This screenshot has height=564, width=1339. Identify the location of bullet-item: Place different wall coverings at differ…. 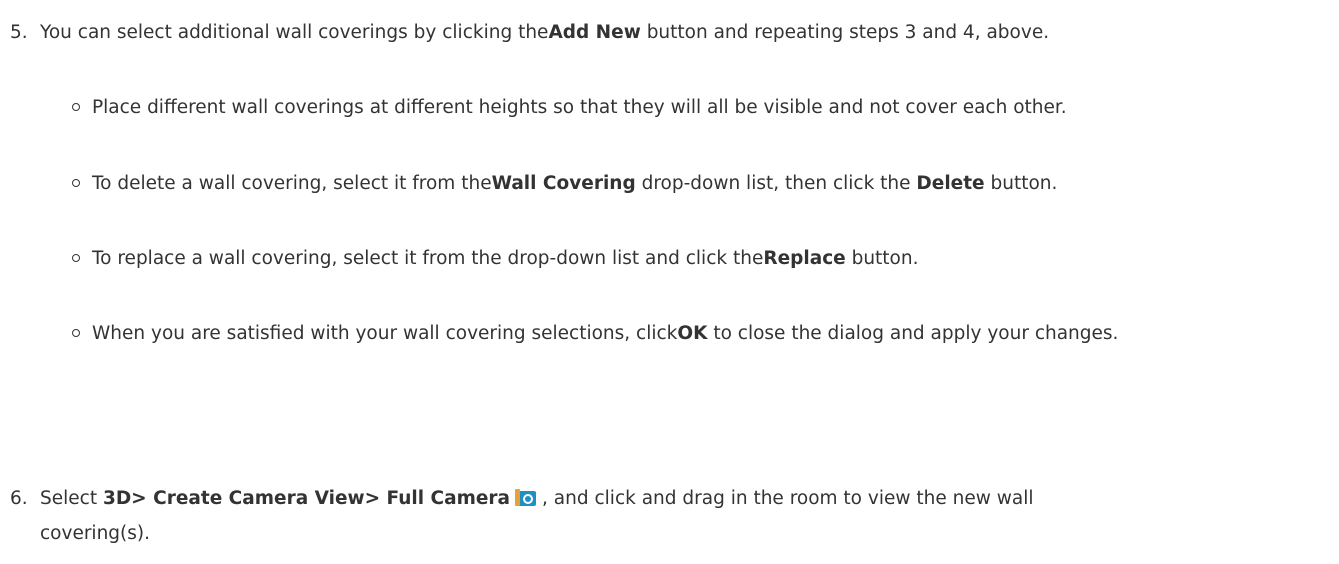
(700, 108).